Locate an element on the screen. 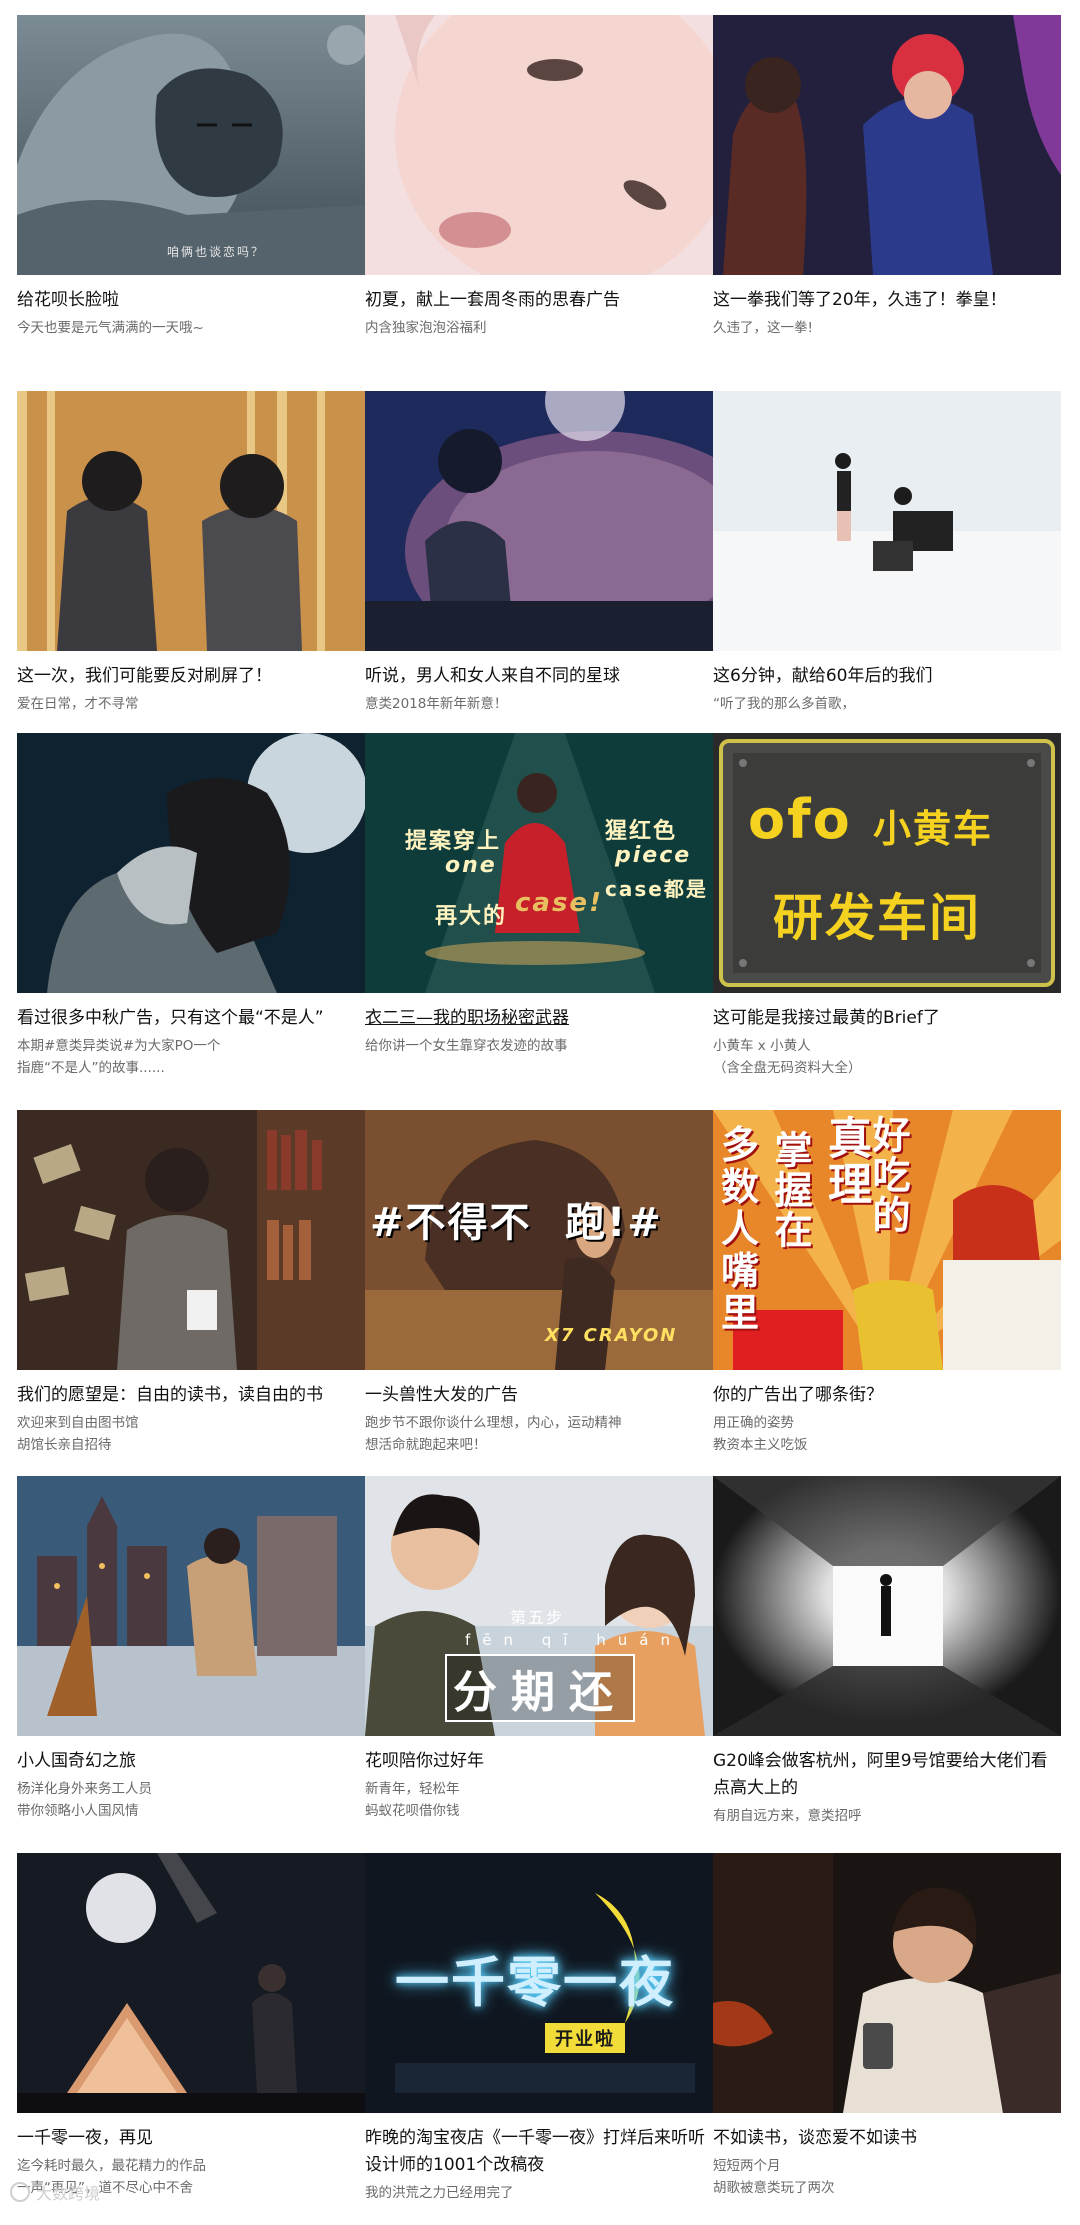 Image resolution: width=1080 pixels, height=2225 pixels. watermark-text: 大数跨境 is located at coordinates (68, 2193).